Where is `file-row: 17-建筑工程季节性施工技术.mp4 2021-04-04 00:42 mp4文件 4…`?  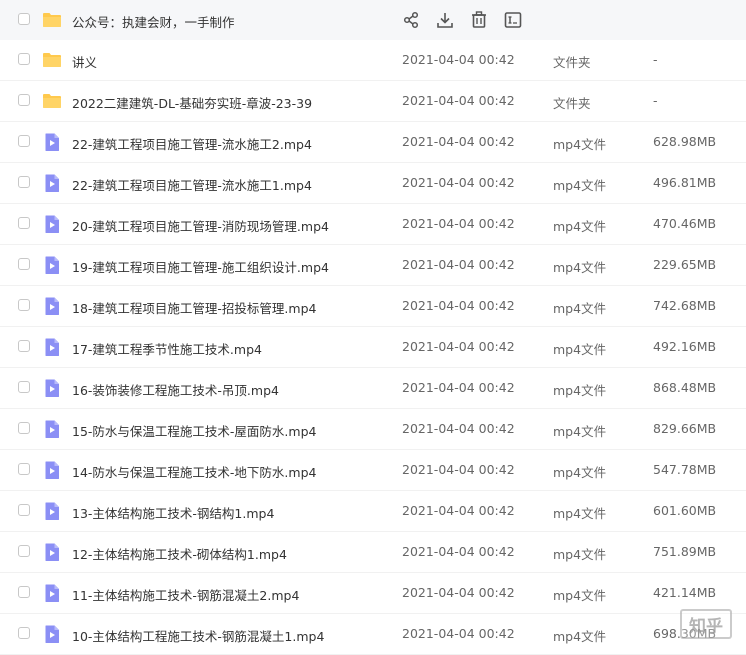 file-row: 17-建筑工程季节性施工技术.mp4 2021-04-04 00:42 mp4文件 4… is located at coordinates (373, 347).